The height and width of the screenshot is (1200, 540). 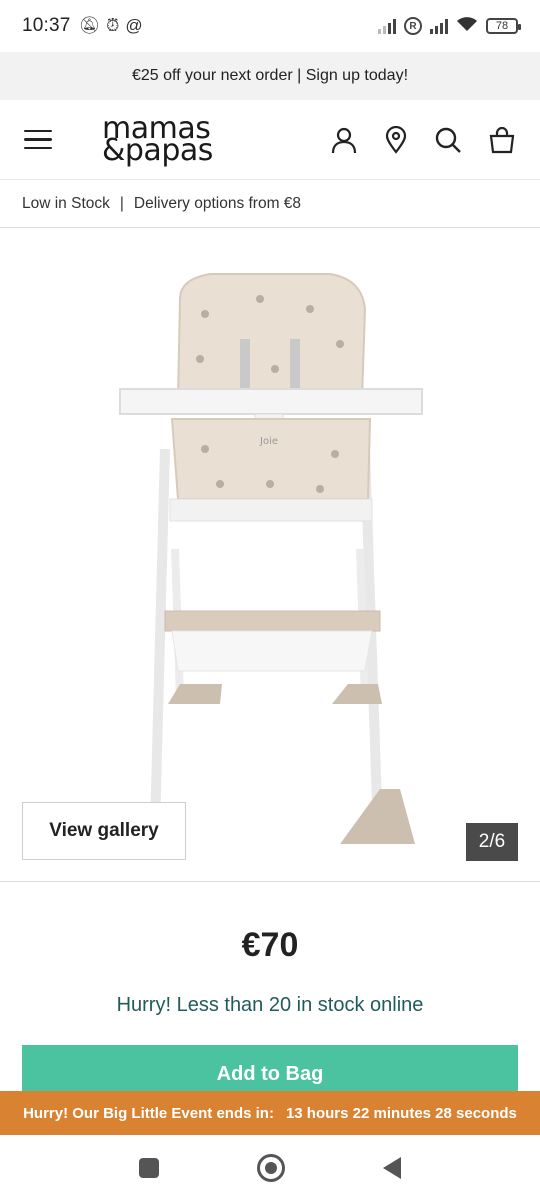 I want to click on wifi-icon, so click(x=467, y=26).